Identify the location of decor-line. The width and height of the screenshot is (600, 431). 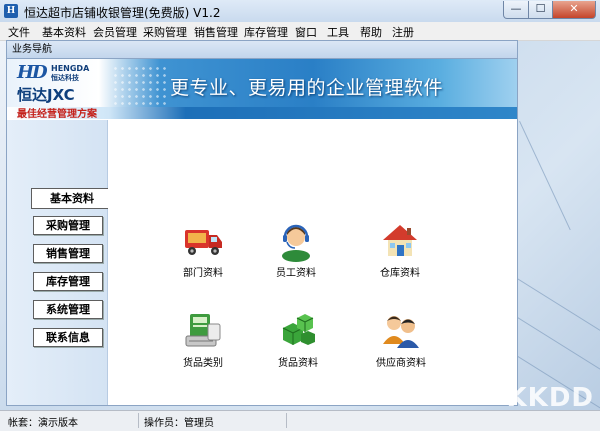
(545, 176).